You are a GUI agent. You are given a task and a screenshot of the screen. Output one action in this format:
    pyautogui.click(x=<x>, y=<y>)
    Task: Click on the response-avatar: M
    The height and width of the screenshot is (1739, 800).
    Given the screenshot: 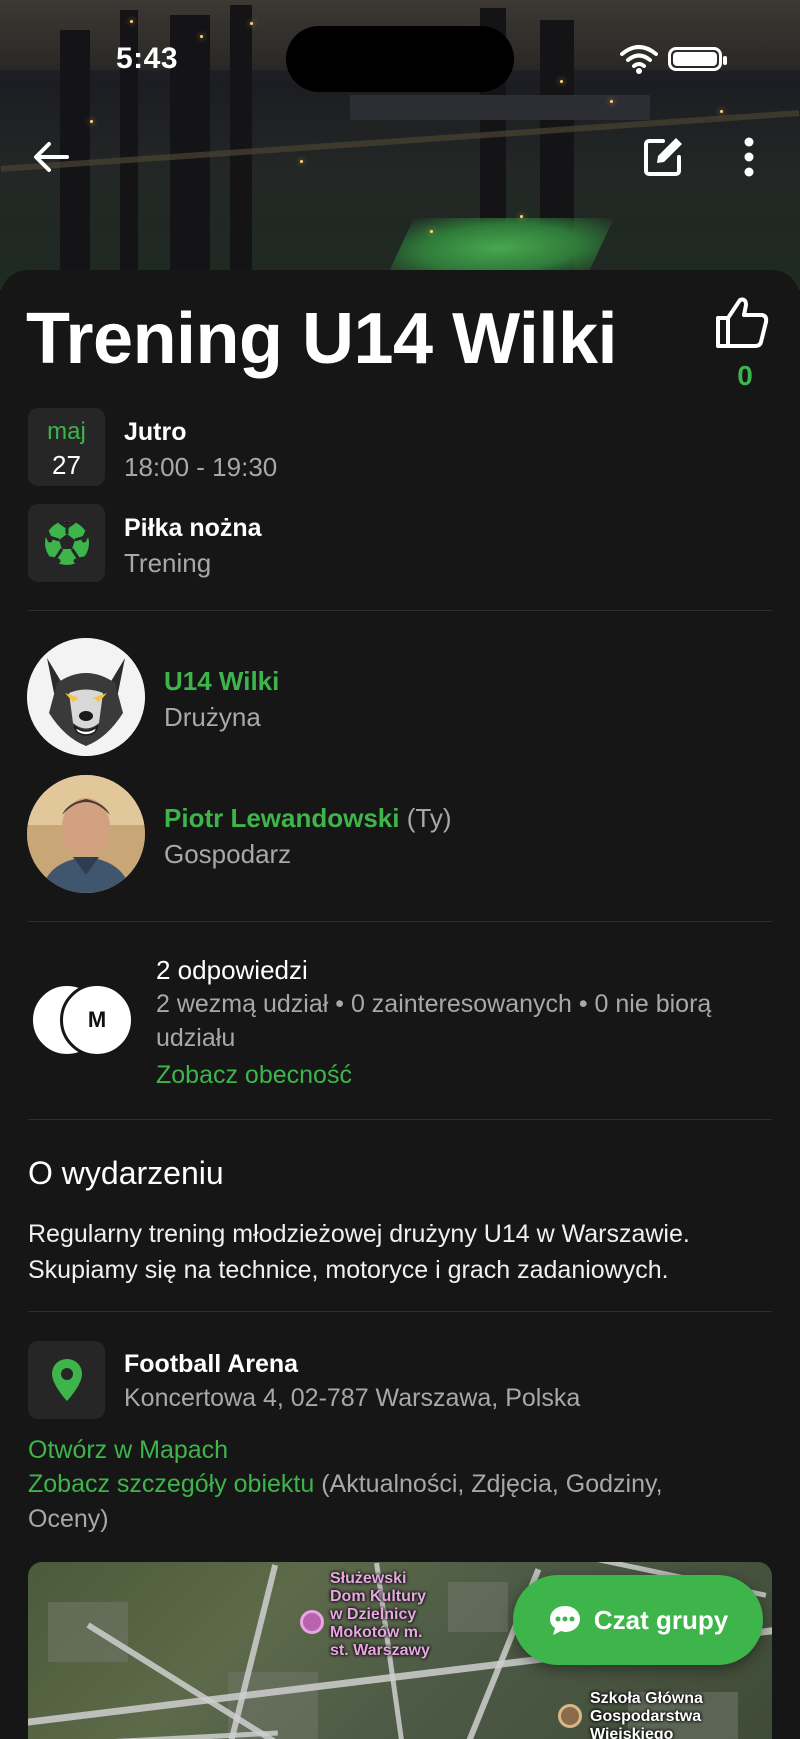 What is the action you would take?
    pyautogui.click(x=97, y=1020)
    